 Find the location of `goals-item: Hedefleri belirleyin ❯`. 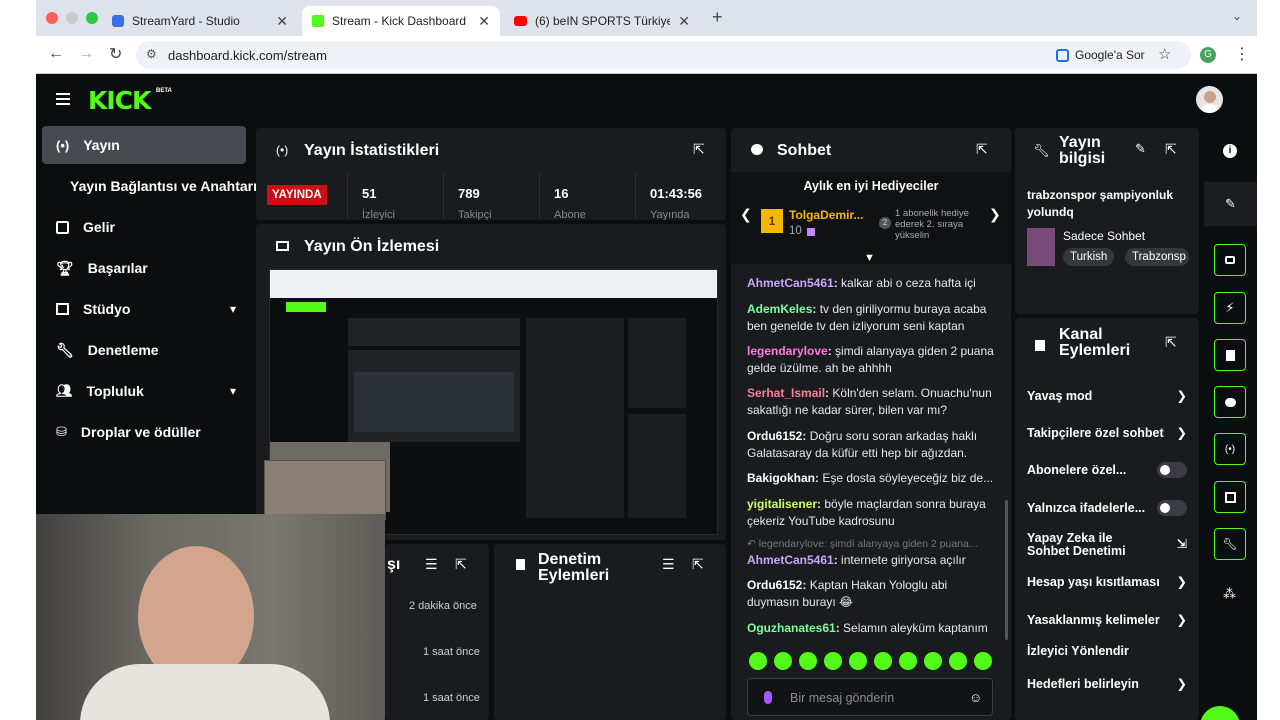

goals-item: Hedefleri belirleyin ❯ is located at coordinates (1107, 684).